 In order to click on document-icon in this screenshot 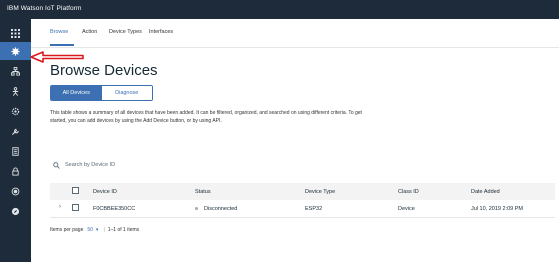, I will do `click(15, 151)`.